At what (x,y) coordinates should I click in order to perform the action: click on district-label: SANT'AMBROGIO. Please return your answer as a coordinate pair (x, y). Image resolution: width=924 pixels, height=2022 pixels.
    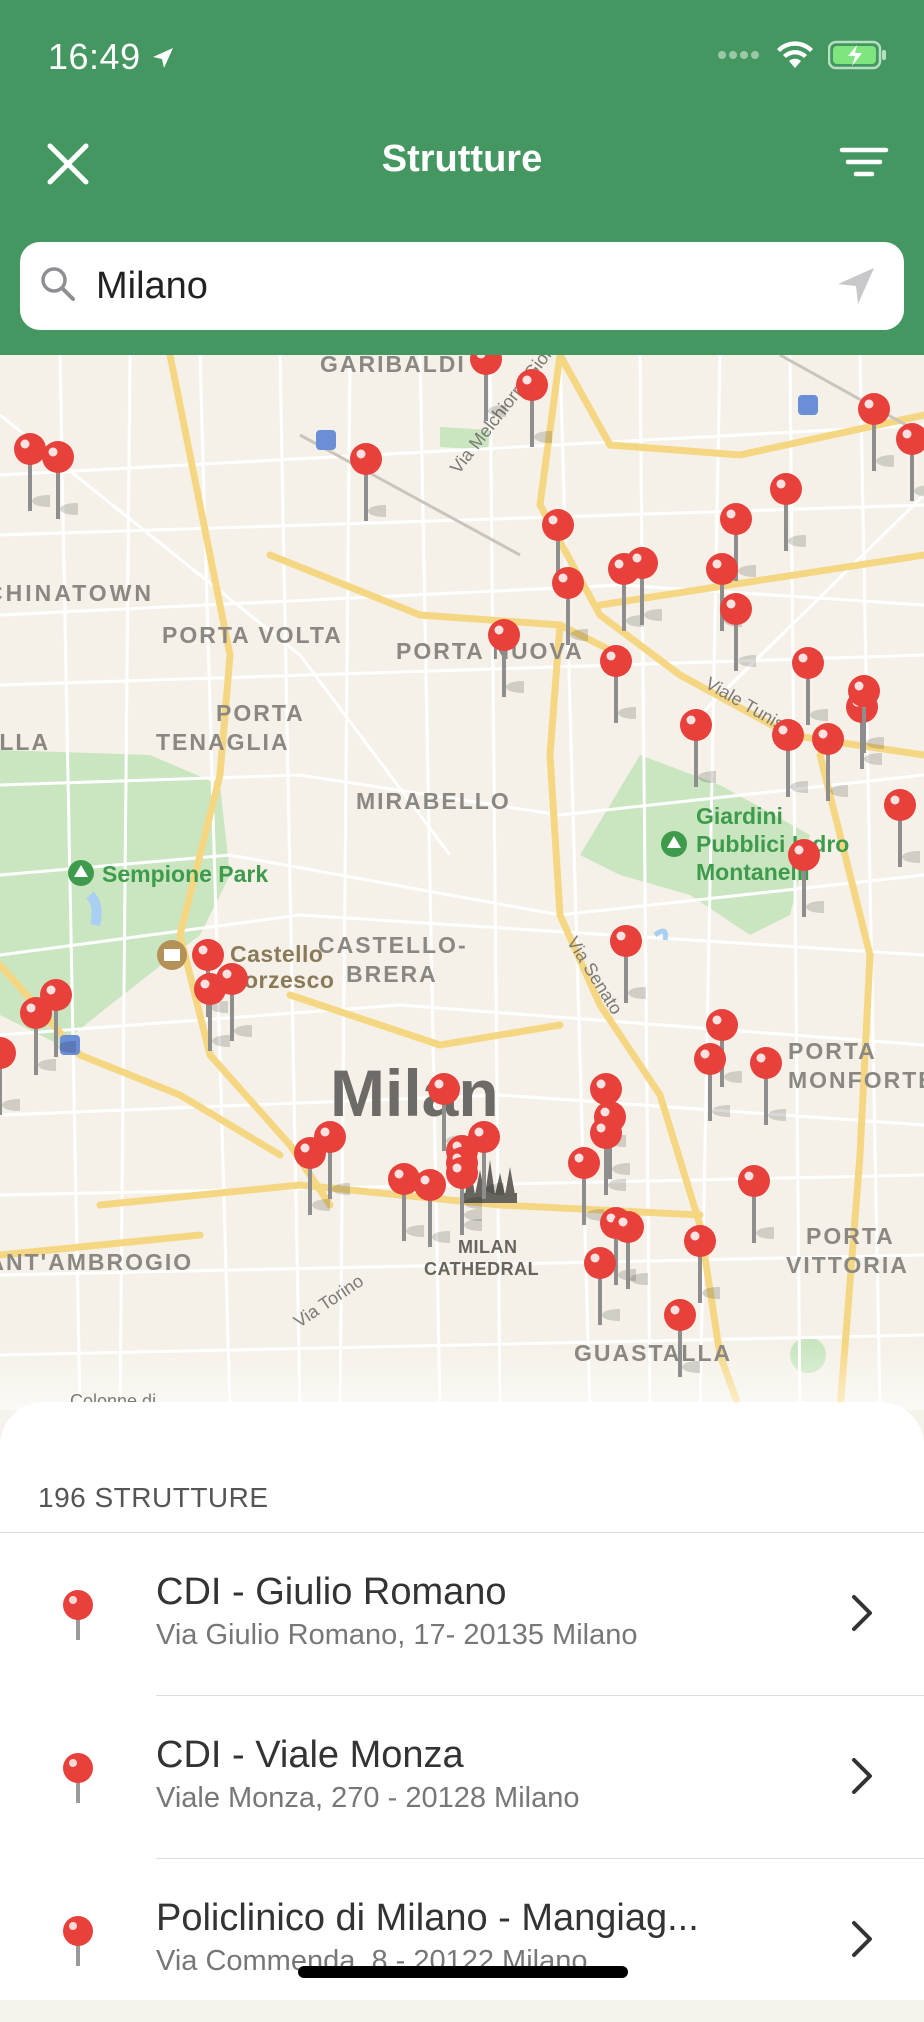
    Looking at the image, I should click on (97, 1262).